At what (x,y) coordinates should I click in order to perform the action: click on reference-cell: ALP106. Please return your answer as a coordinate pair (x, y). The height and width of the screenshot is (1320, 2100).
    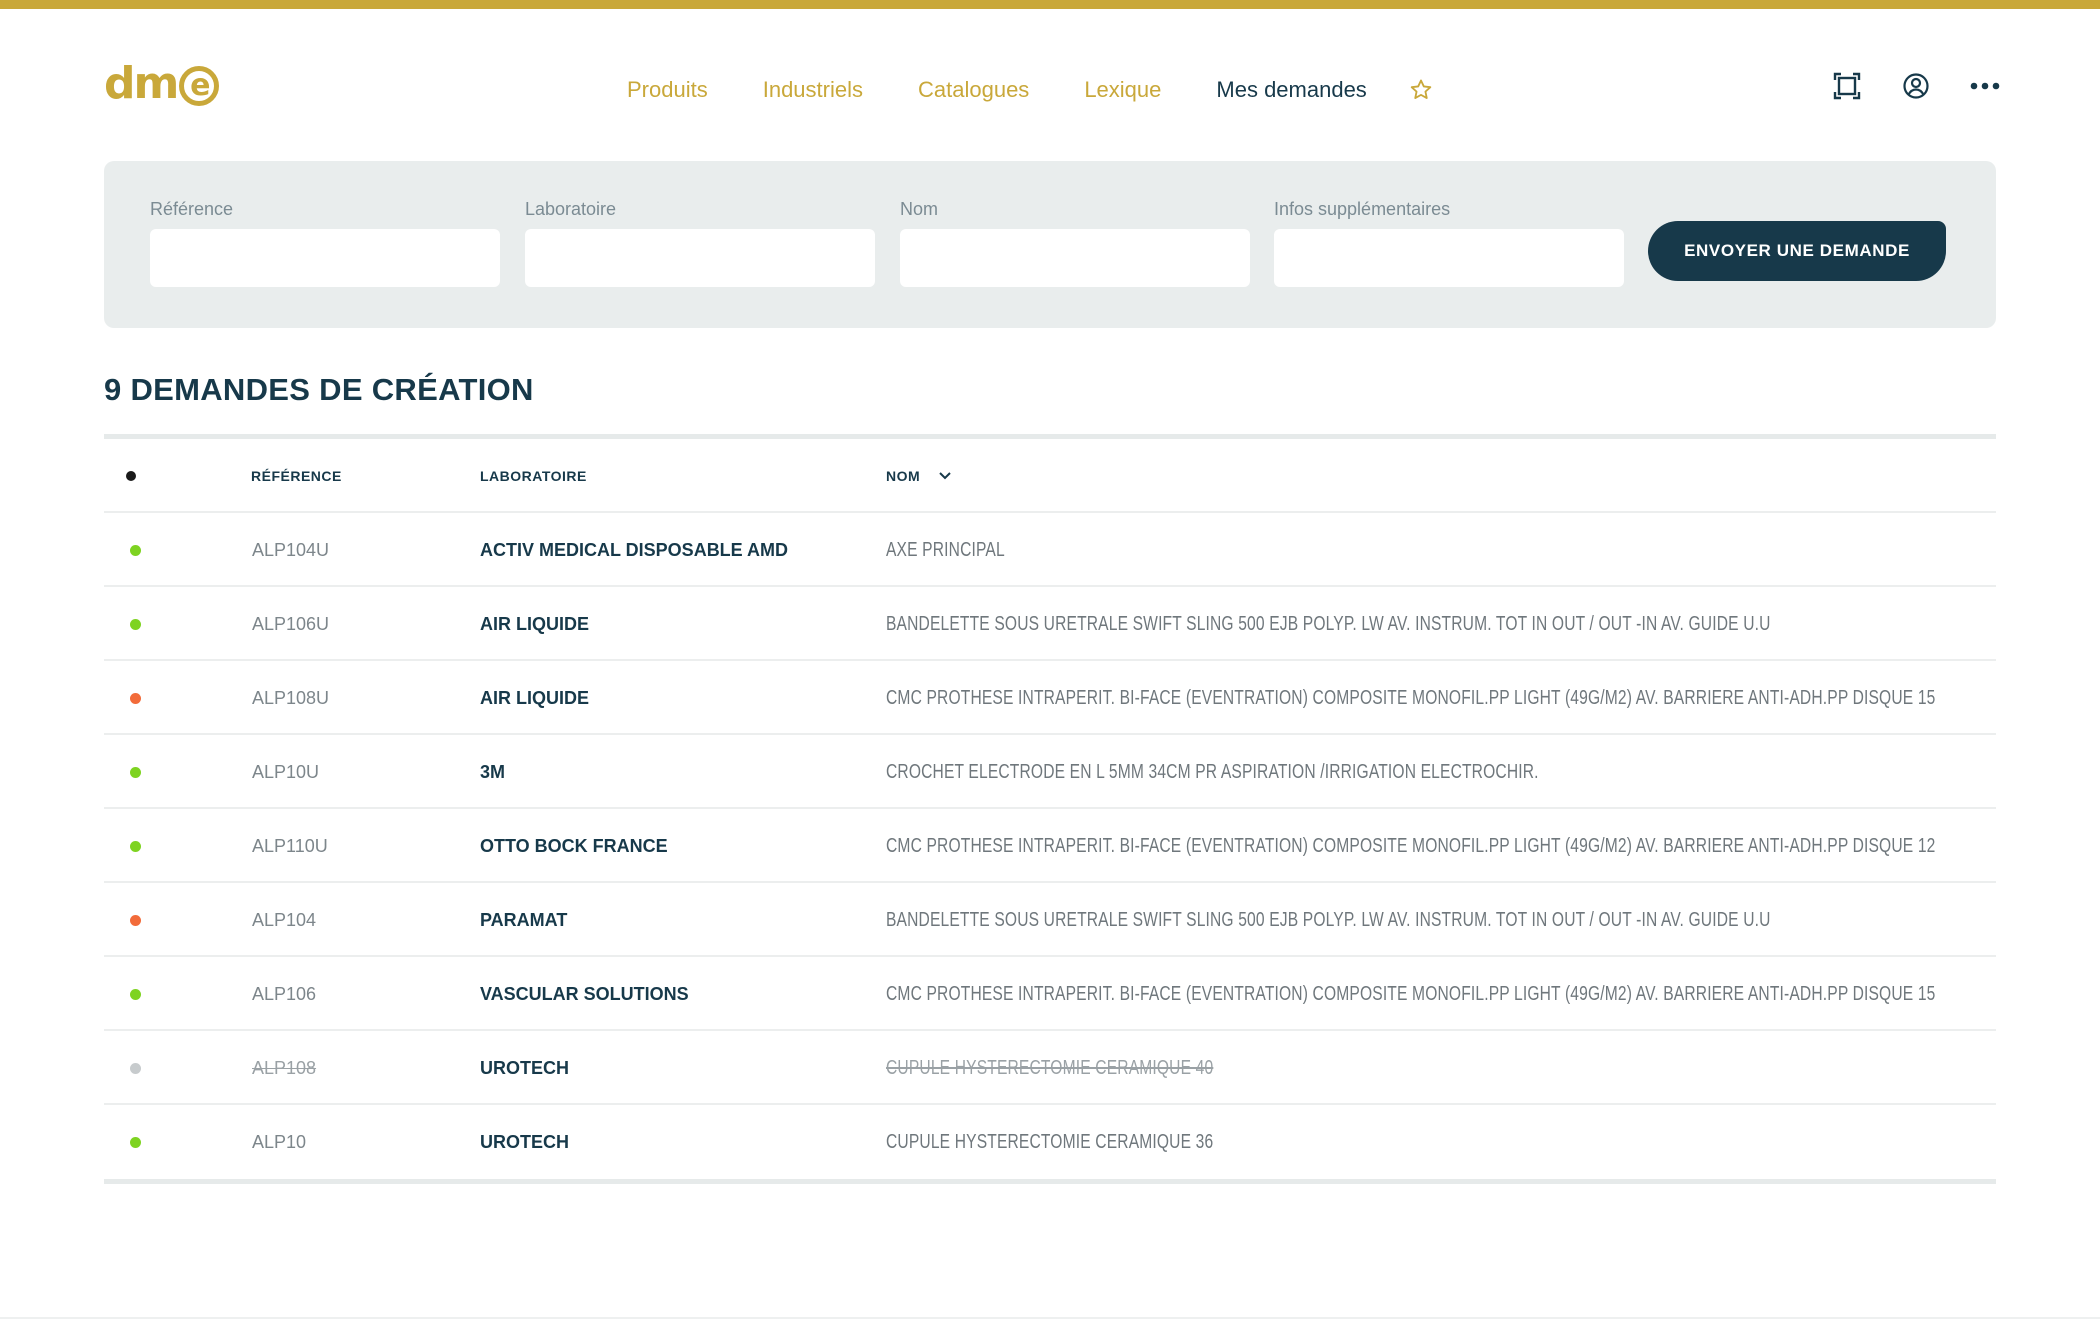
    Looking at the image, I should click on (284, 993).